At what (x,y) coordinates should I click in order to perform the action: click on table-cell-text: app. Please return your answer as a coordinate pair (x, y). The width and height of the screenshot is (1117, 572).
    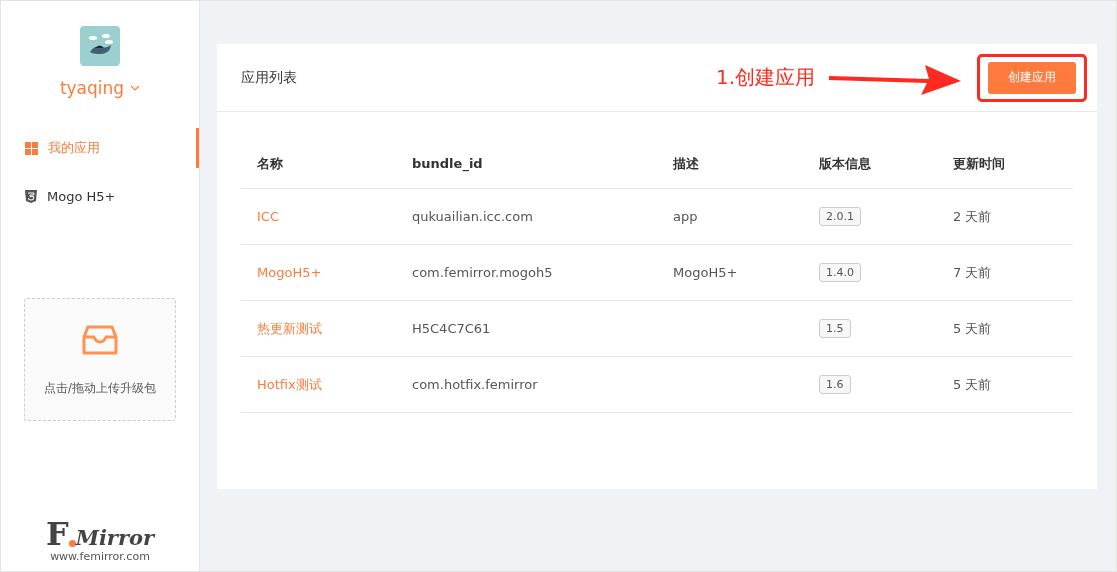
    Looking at the image, I should click on (686, 216).